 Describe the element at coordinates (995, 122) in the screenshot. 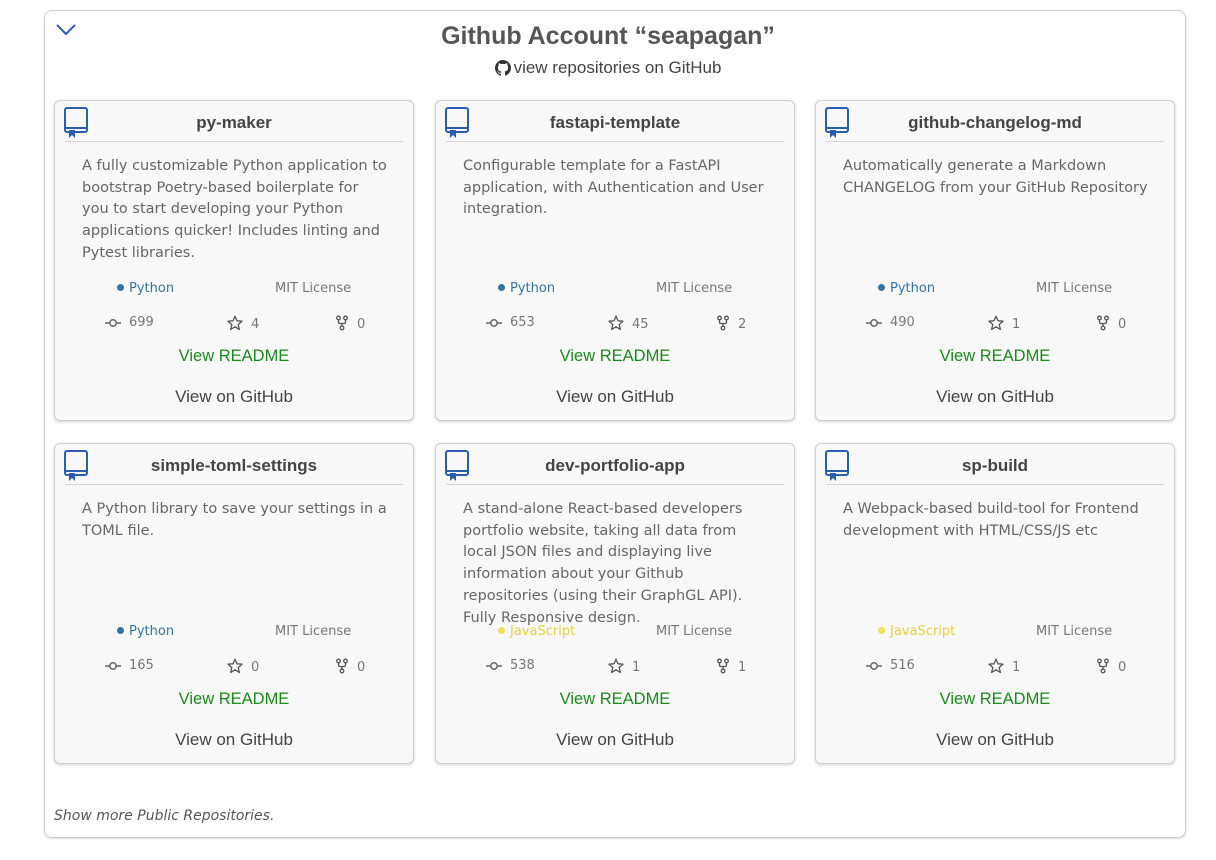

I see `repo-name: github-changelog-md` at that location.